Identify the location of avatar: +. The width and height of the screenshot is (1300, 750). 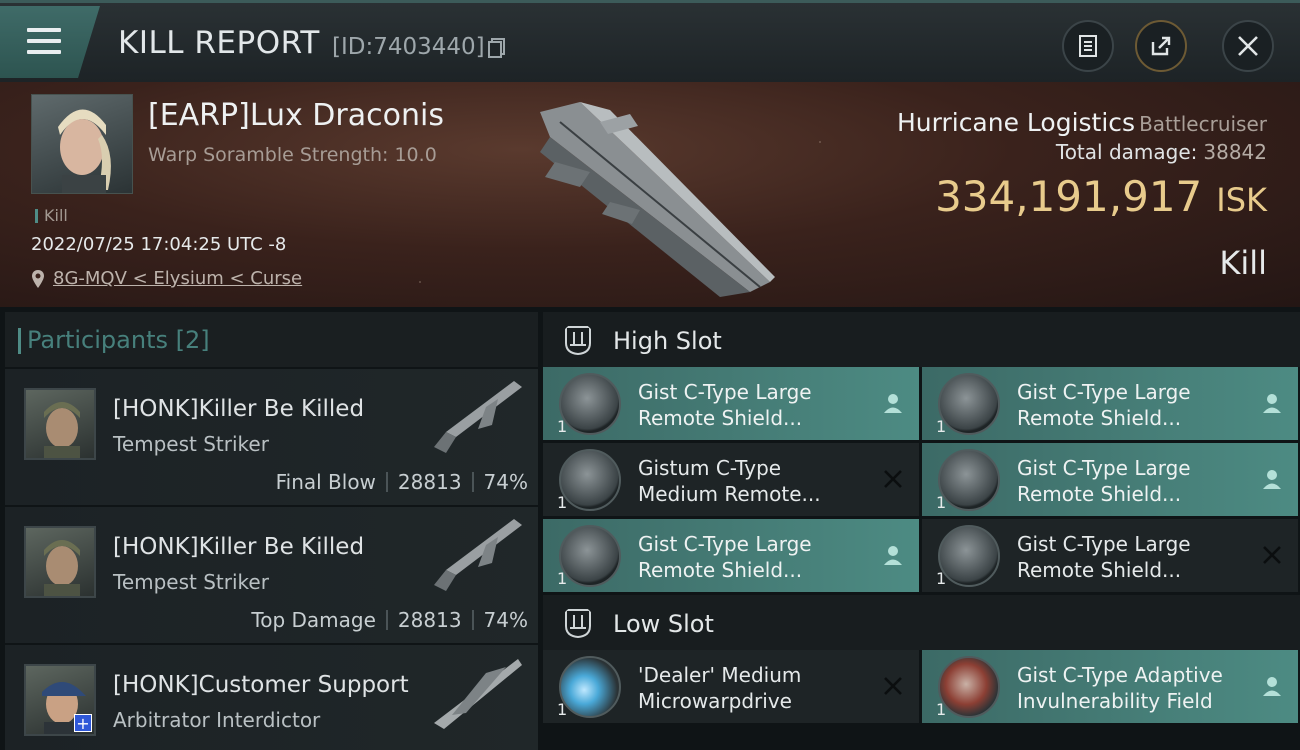
(60, 700).